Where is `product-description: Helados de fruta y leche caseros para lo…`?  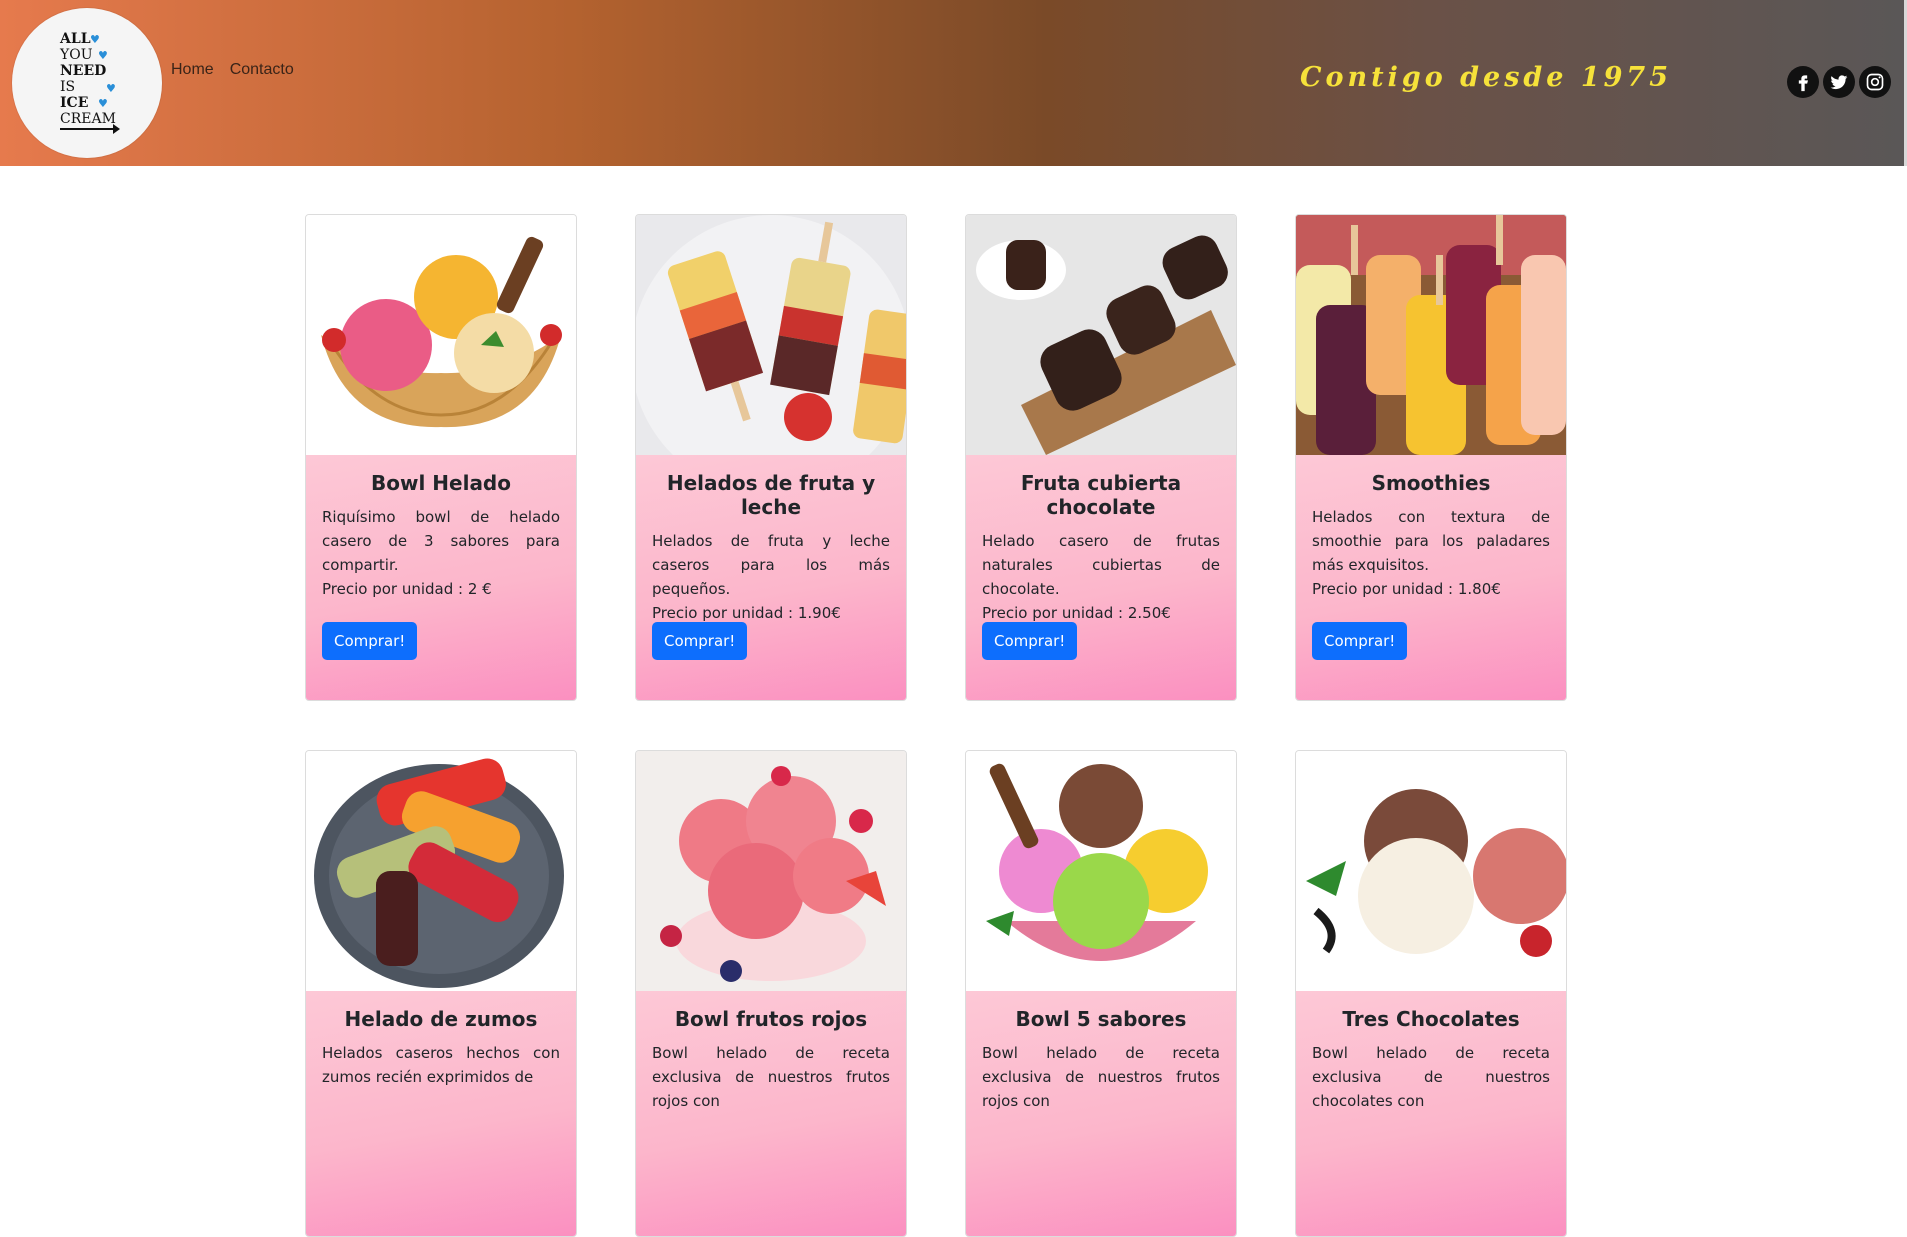
product-description: Helados de fruta y leche caseros para lo… is located at coordinates (771, 565).